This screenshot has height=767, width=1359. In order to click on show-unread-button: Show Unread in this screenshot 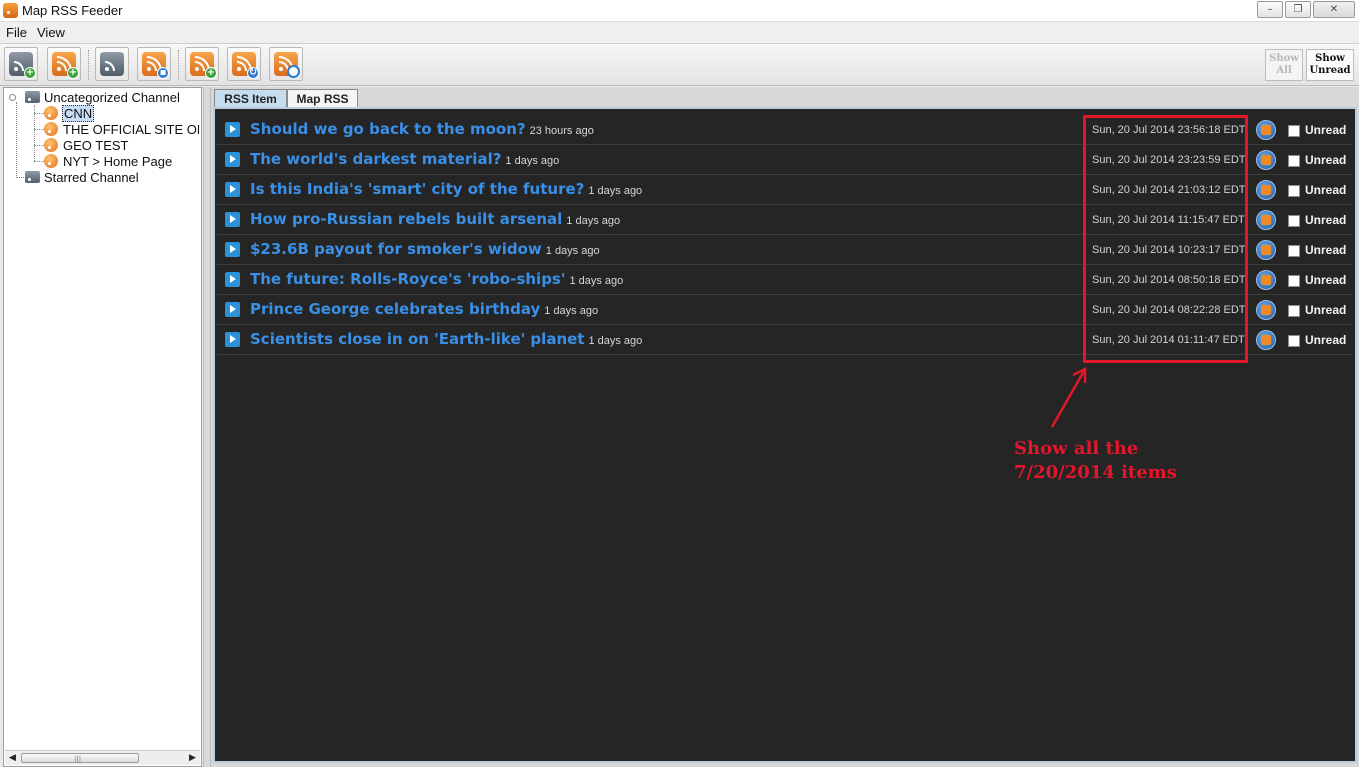, I will do `click(1330, 65)`.